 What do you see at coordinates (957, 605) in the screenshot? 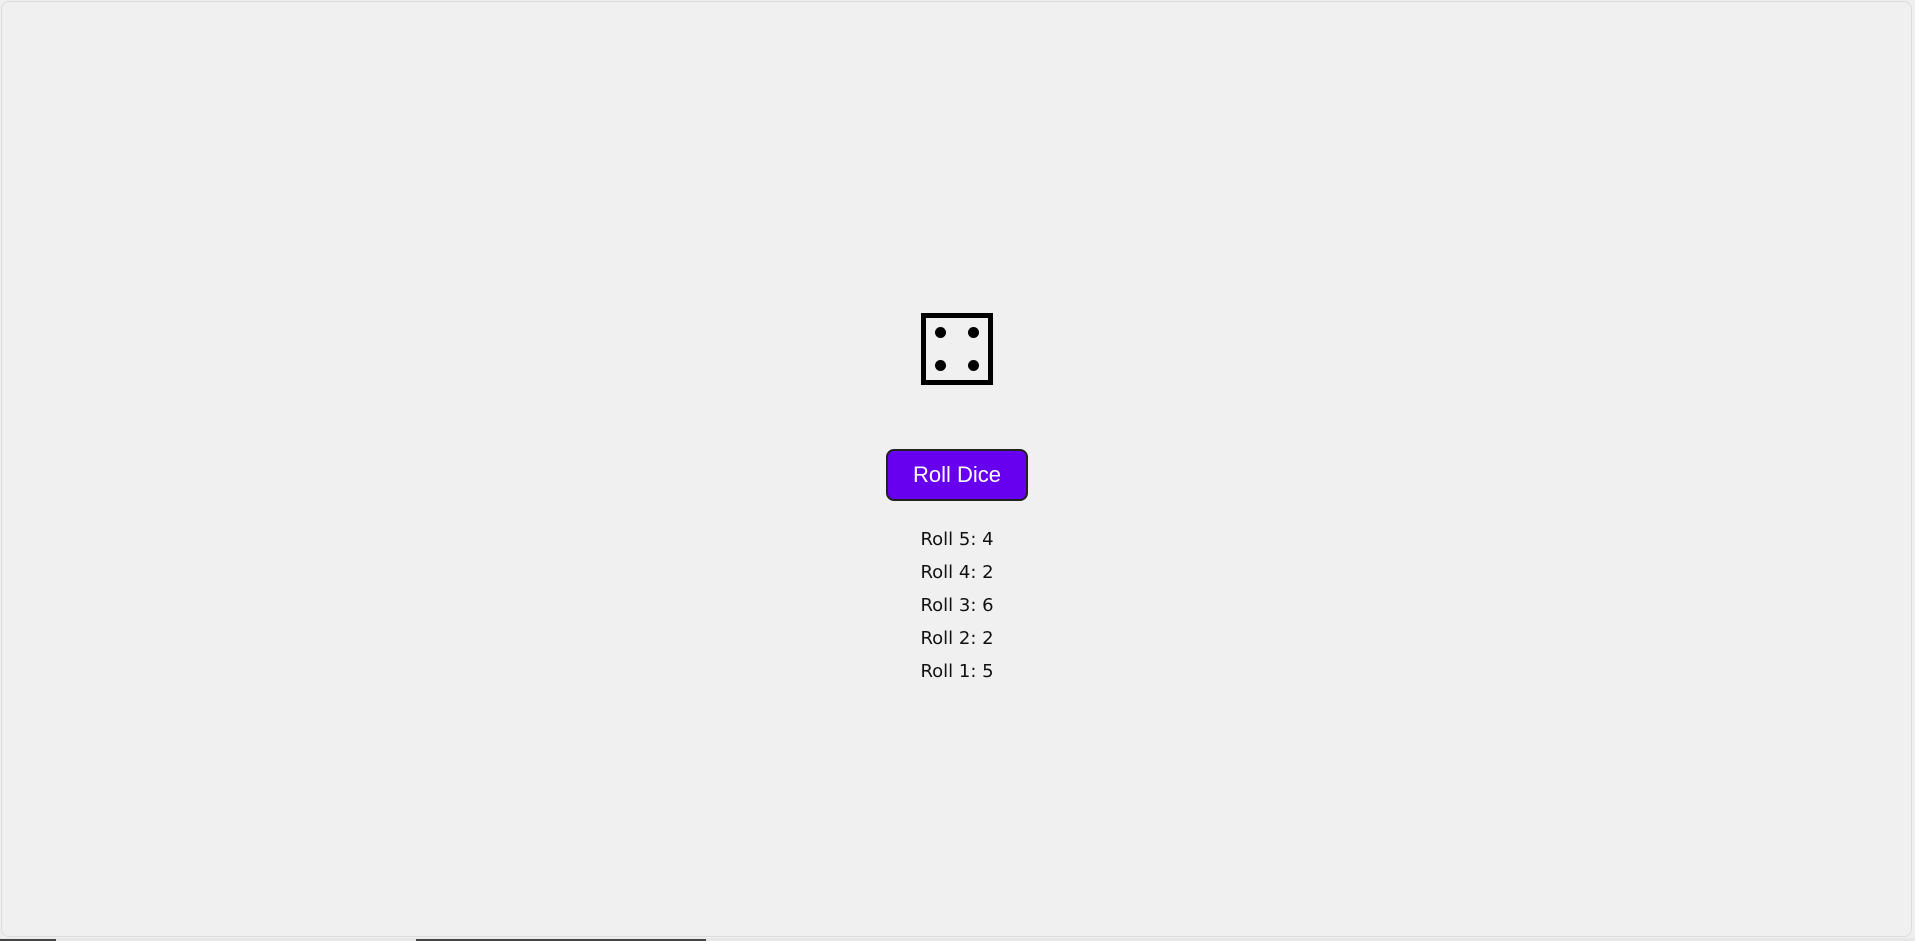
I see `roll-history-item: Roll 3: 6` at bounding box center [957, 605].